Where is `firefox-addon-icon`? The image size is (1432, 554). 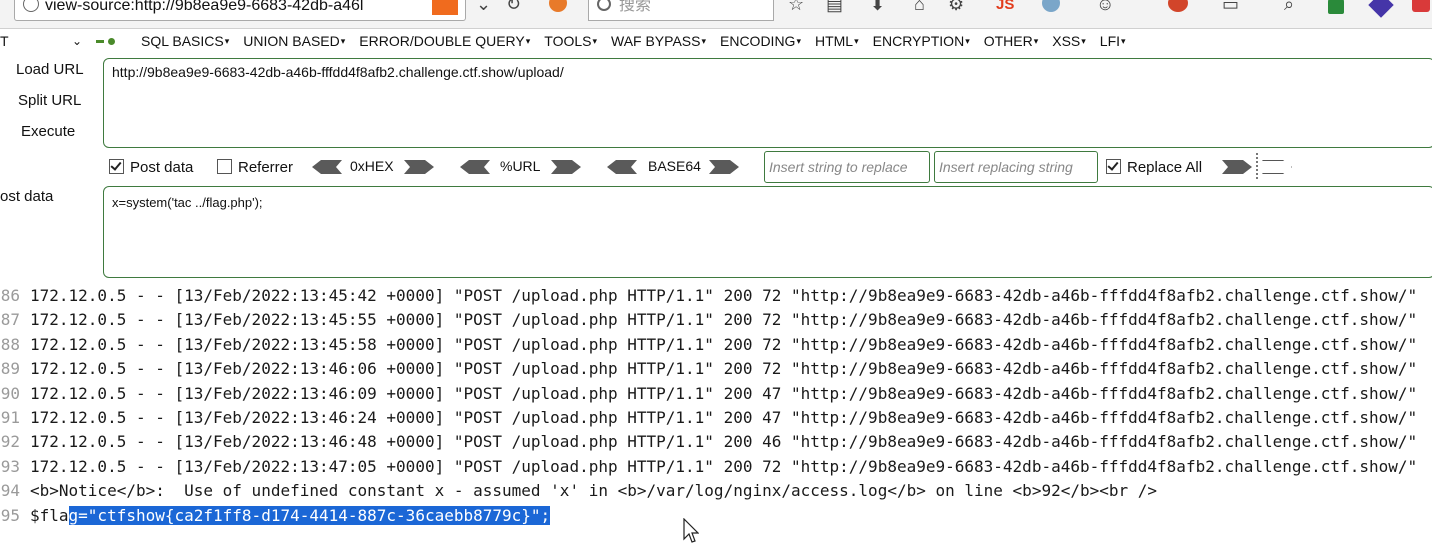
firefox-addon-icon is located at coordinates (1178, 6).